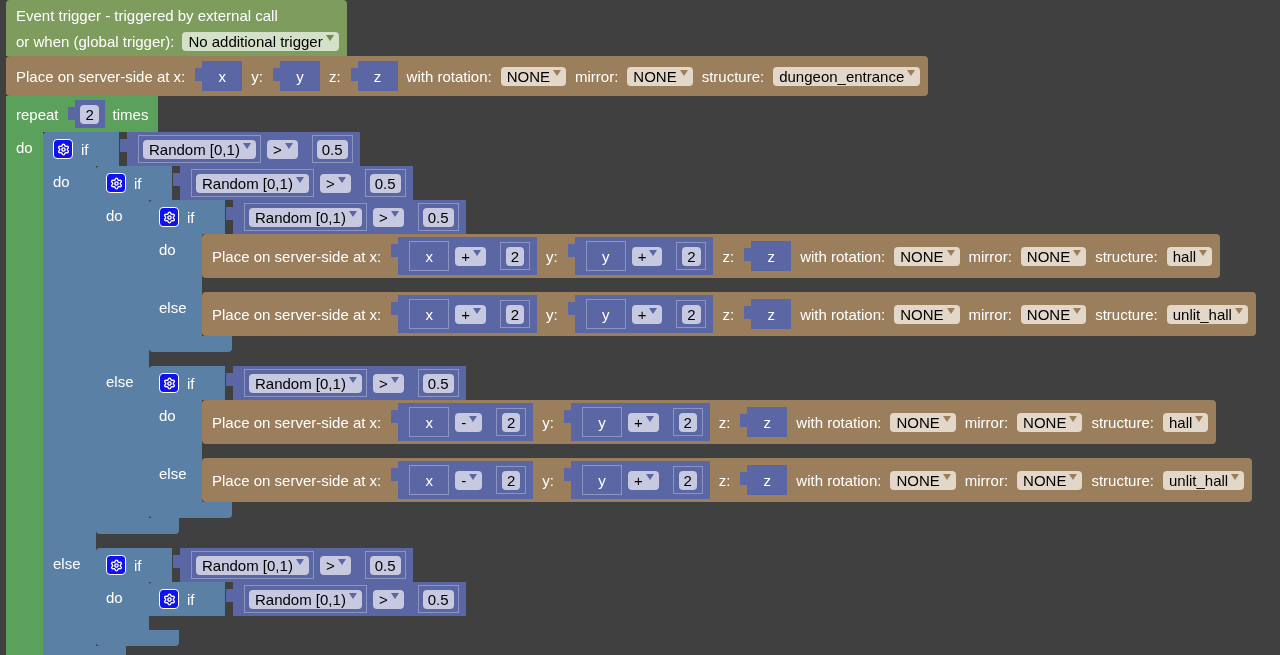 This screenshot has width=1280, height=655. I want to click on block-label: or when (global trigger):, so click(95, 41).